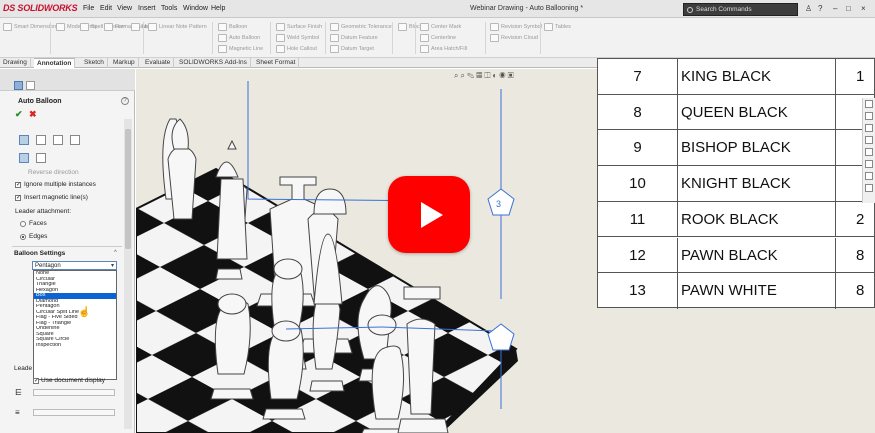 This screenshot has height=433, width=875. I want to click on close-icon: ×, so click(863, 8).